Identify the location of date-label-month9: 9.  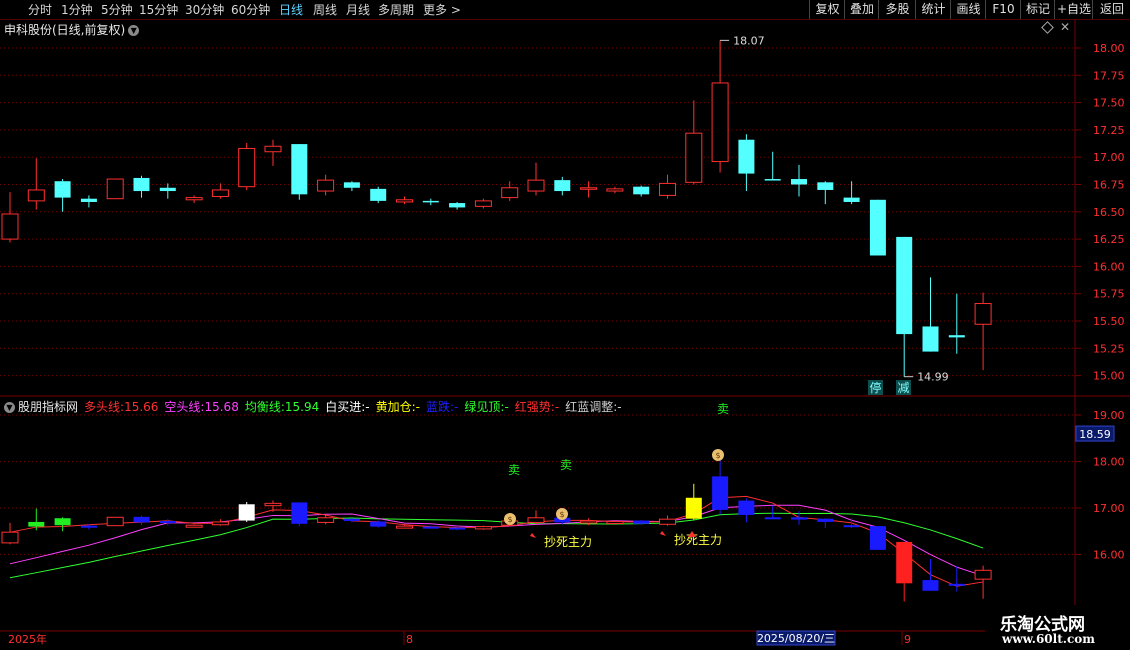
(907, 639).